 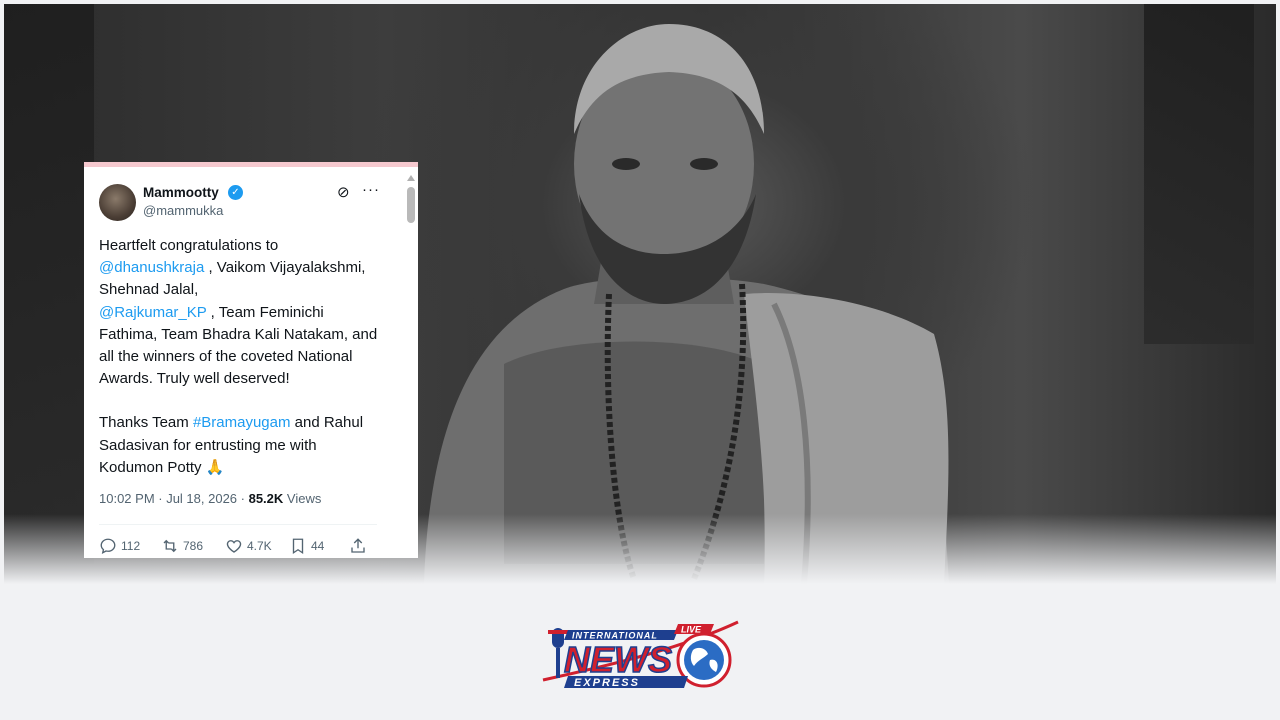 What do you see at coordinates (238, 524) in the screenshot?
I see `divider` at bounding box center [238, 524].